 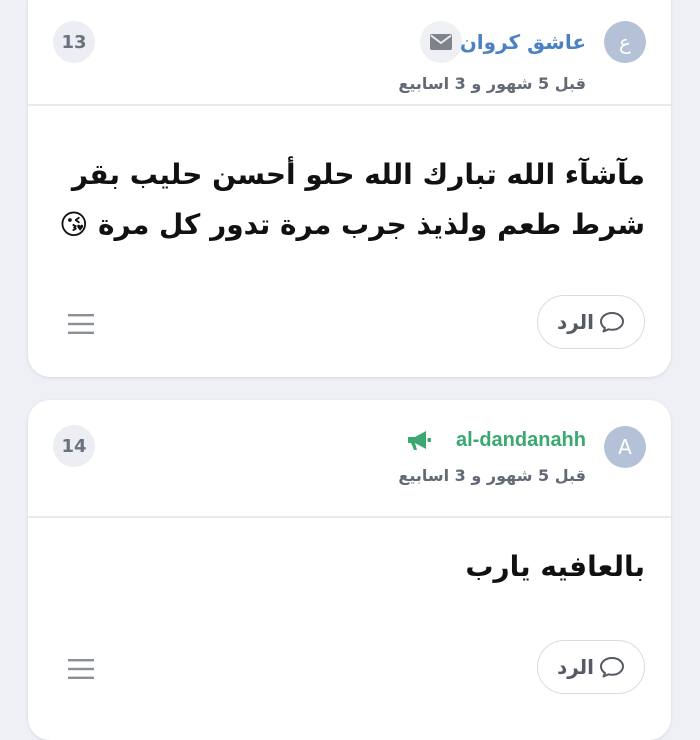 What do you see at coordinates (349, 53) in the screenshot?
I see `post-header: ع عاشق كروان قبل 5 شهور و 3 اسابيع 13` at bounding box center [349, 53].